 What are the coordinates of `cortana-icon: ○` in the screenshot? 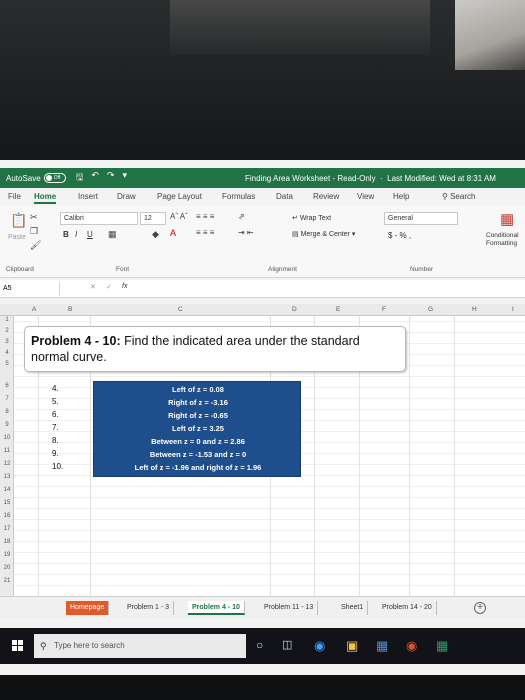 It's located at (259, 645).